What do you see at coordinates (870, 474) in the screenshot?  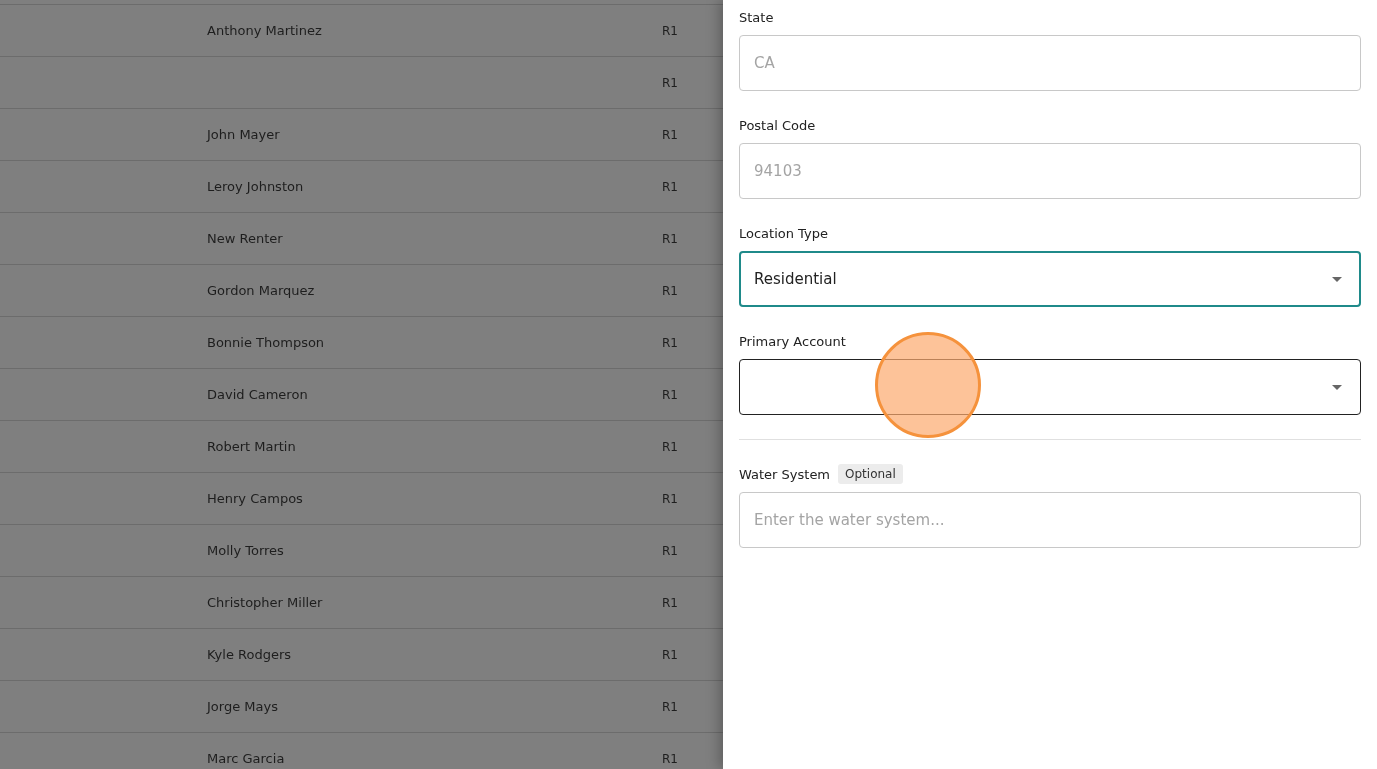 I see `optional-badge: Optional` at bounding box center [870, 474].